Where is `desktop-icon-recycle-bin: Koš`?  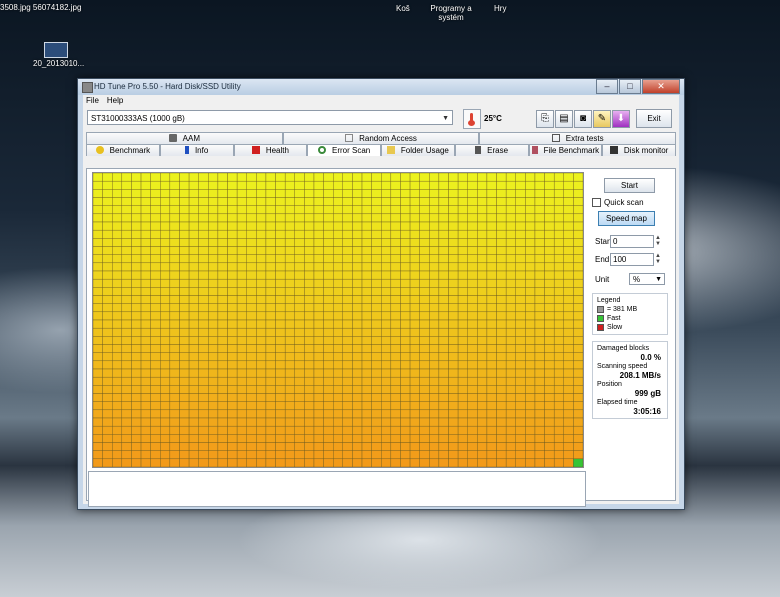 desktop-icon-recycle-bin: Koš is located at coordinates (403, 8).